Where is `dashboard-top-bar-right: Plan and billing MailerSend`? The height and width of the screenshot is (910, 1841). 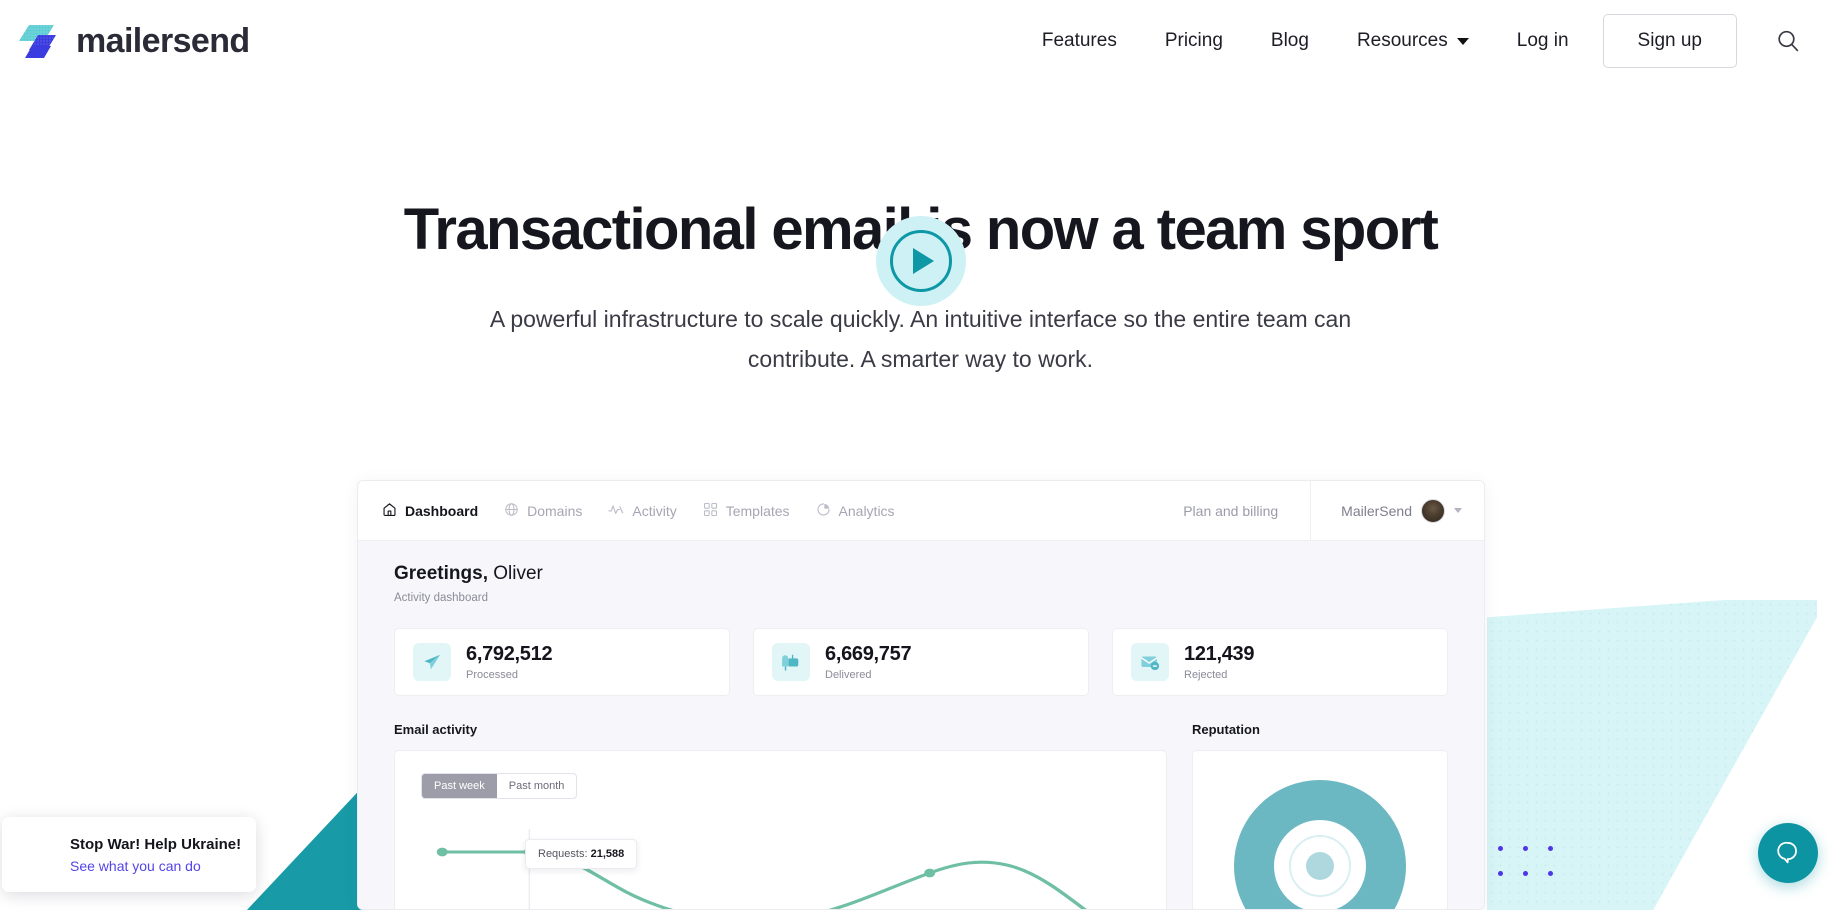 dashboard-top-bar-right: Plan and billing MailerSend is located at coordinates (1317, 510).